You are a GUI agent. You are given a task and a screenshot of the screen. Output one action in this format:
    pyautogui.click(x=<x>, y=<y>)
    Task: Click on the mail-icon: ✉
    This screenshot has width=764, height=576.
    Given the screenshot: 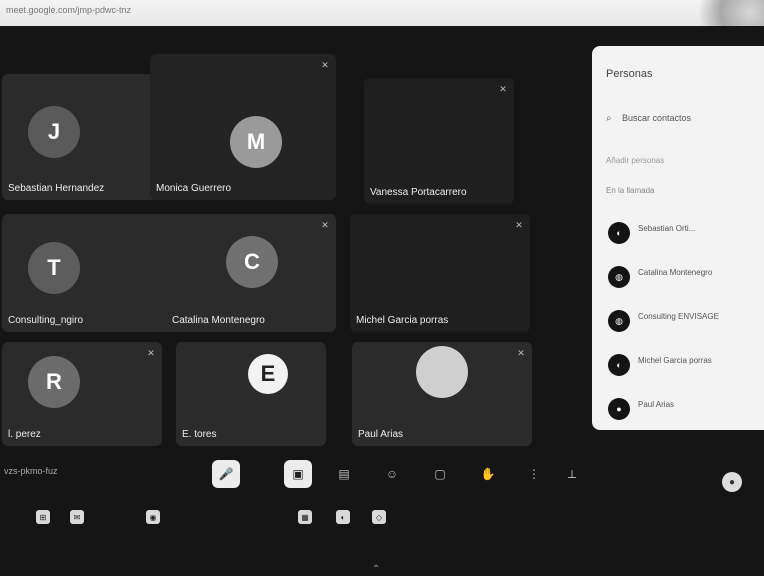 What is the action you would take?
    pyautogui.click(x=77, y=517)
    